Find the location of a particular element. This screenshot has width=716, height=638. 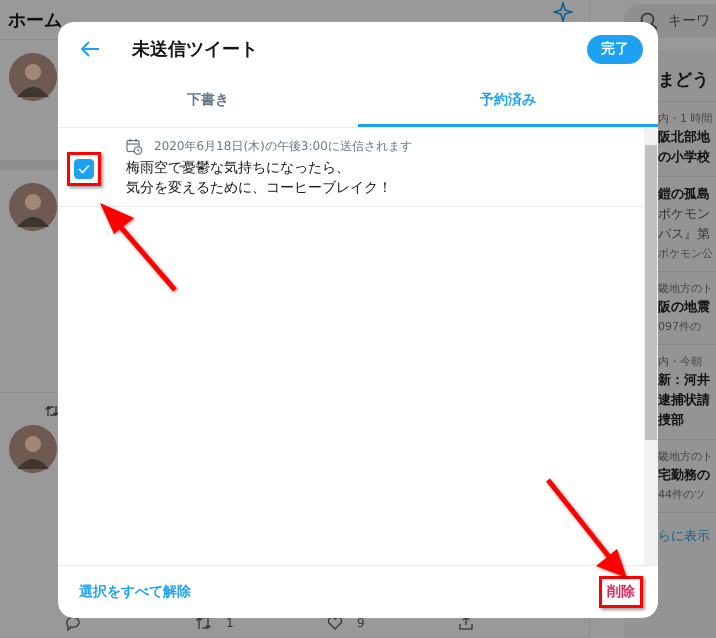

sparkle-icon is located at coordinates (563, 12).